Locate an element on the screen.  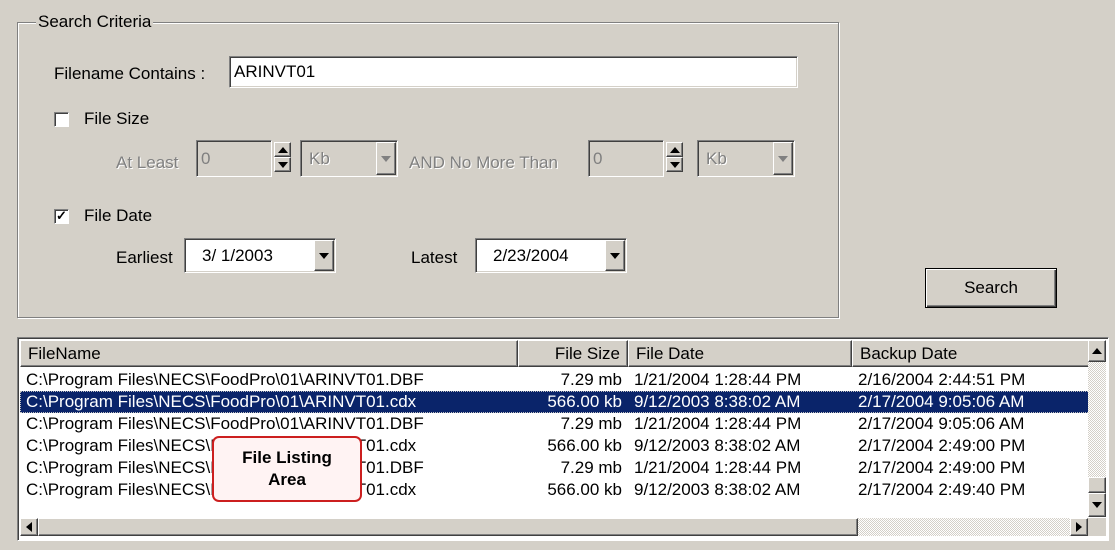
horizontal-scrollbar is located at coordinates (554, 527).